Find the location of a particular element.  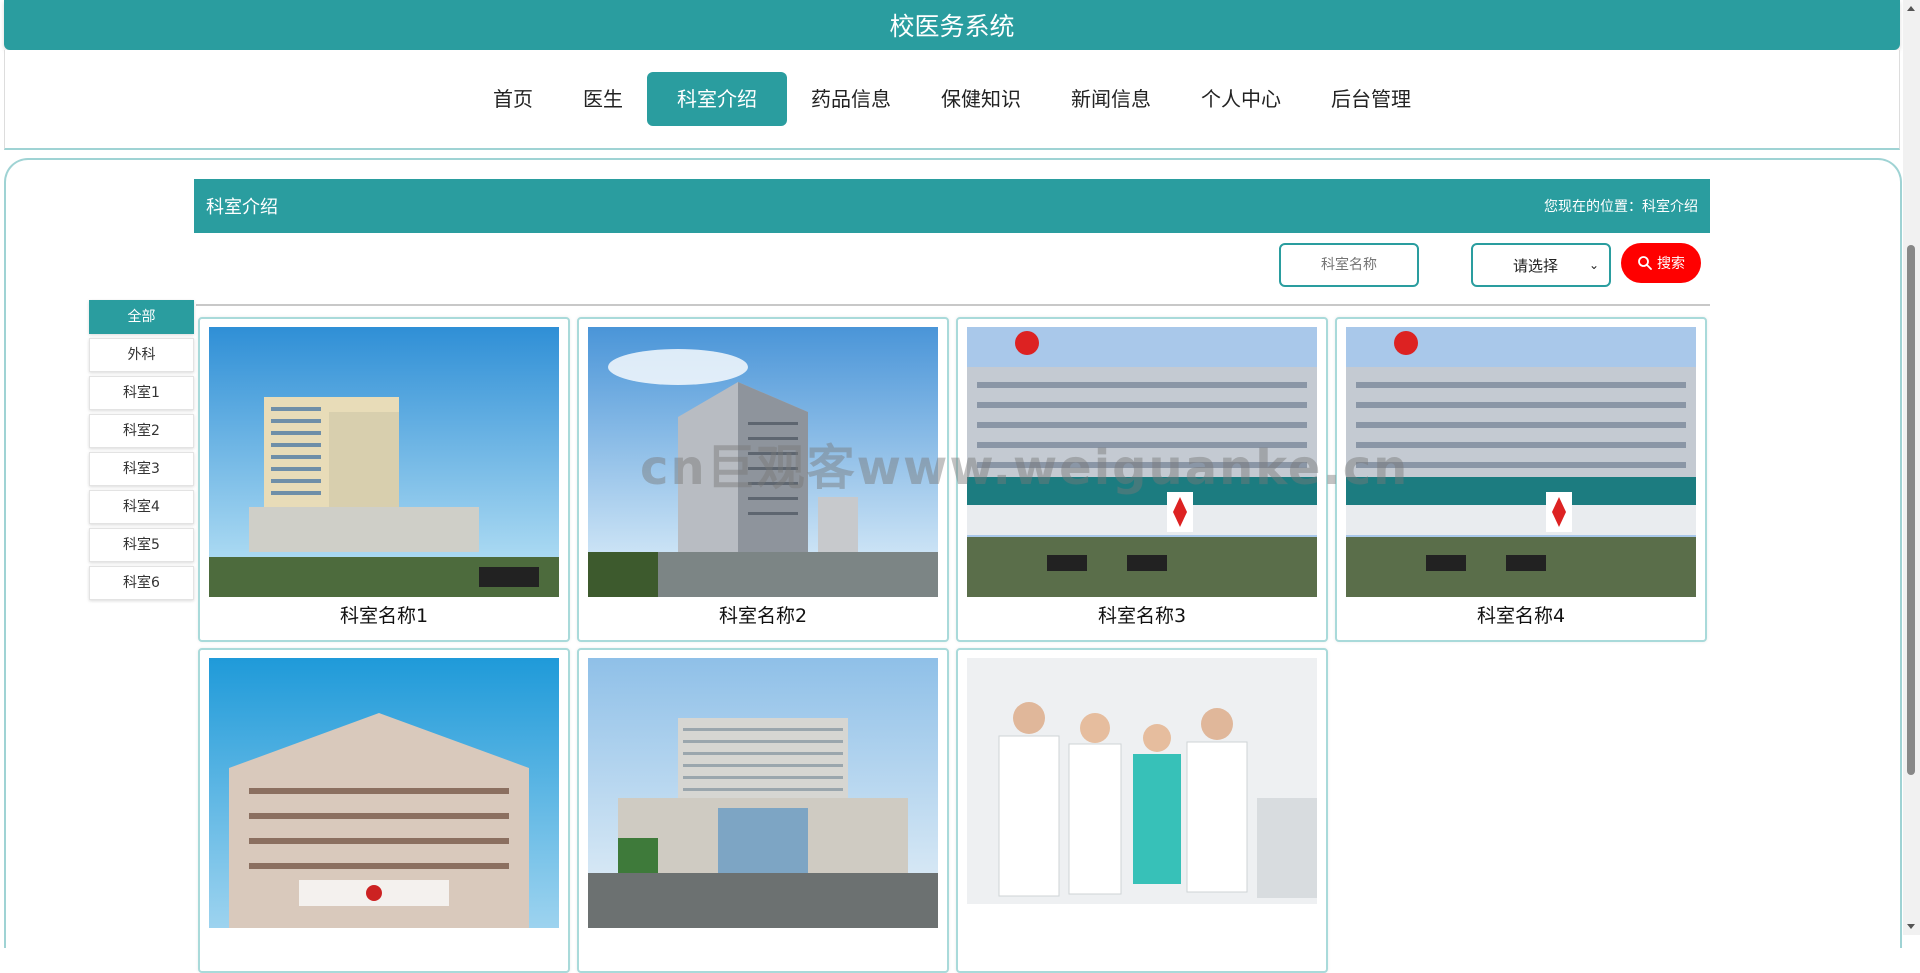

sidebar-item-dept3: 科室3 is located at coordinates (141, 469).